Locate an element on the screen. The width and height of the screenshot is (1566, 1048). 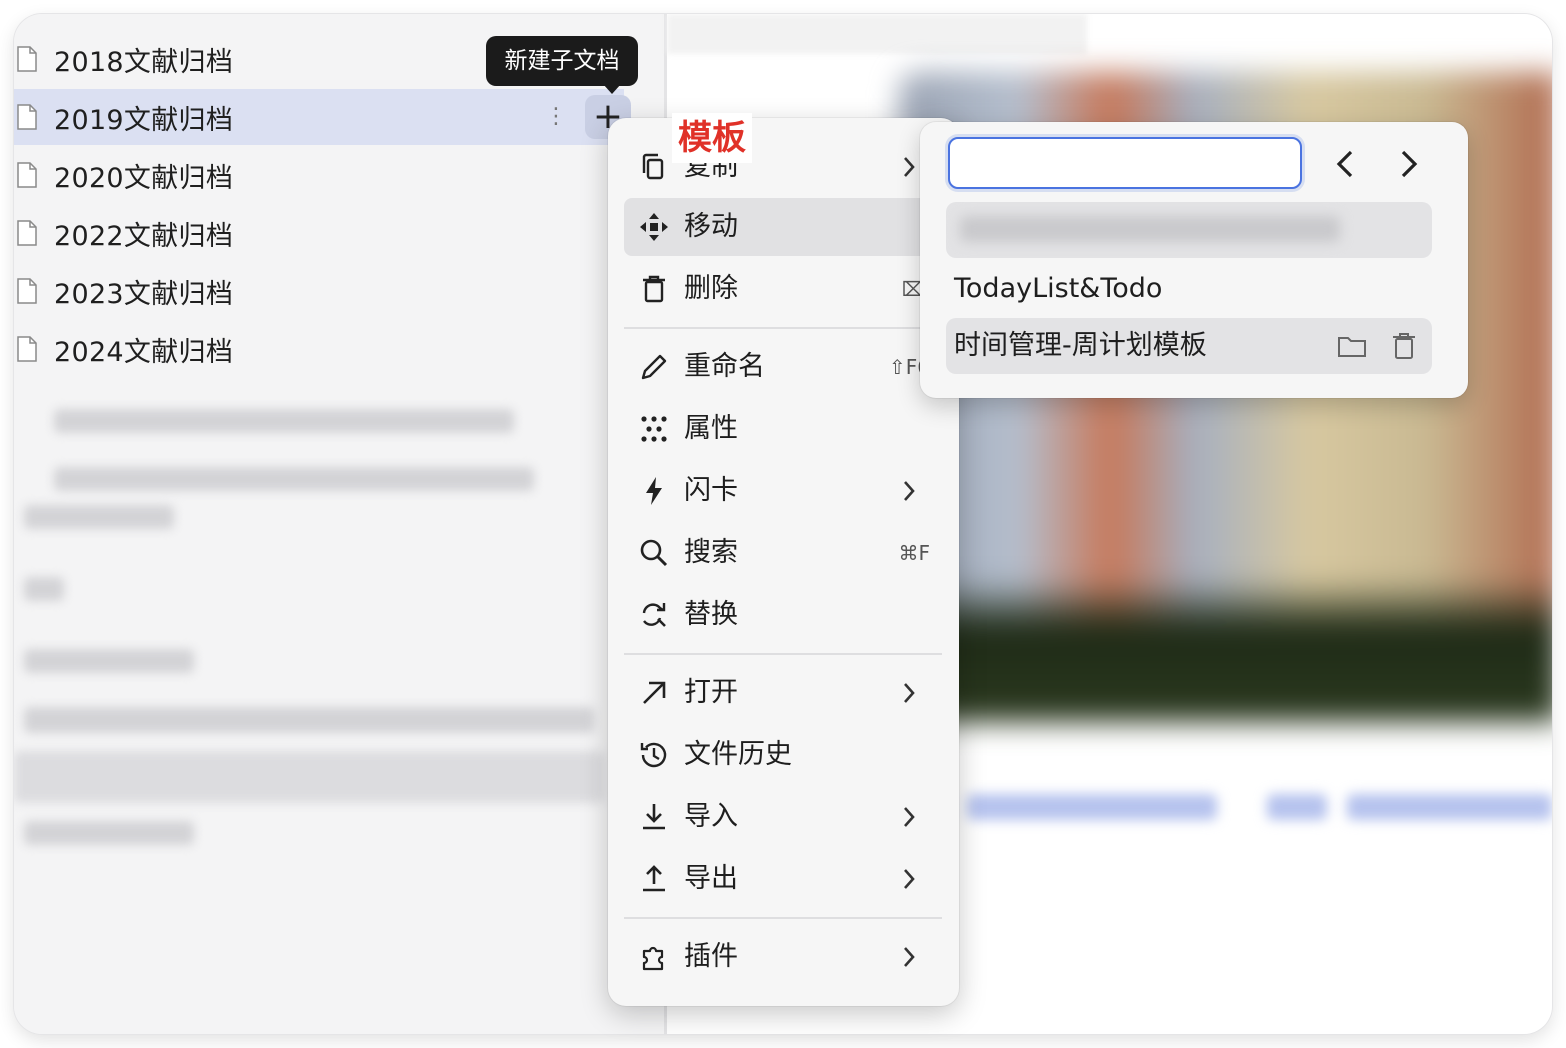
new-subdoc-tooltip: 新建子文档 is located at coordinates (562, 61).